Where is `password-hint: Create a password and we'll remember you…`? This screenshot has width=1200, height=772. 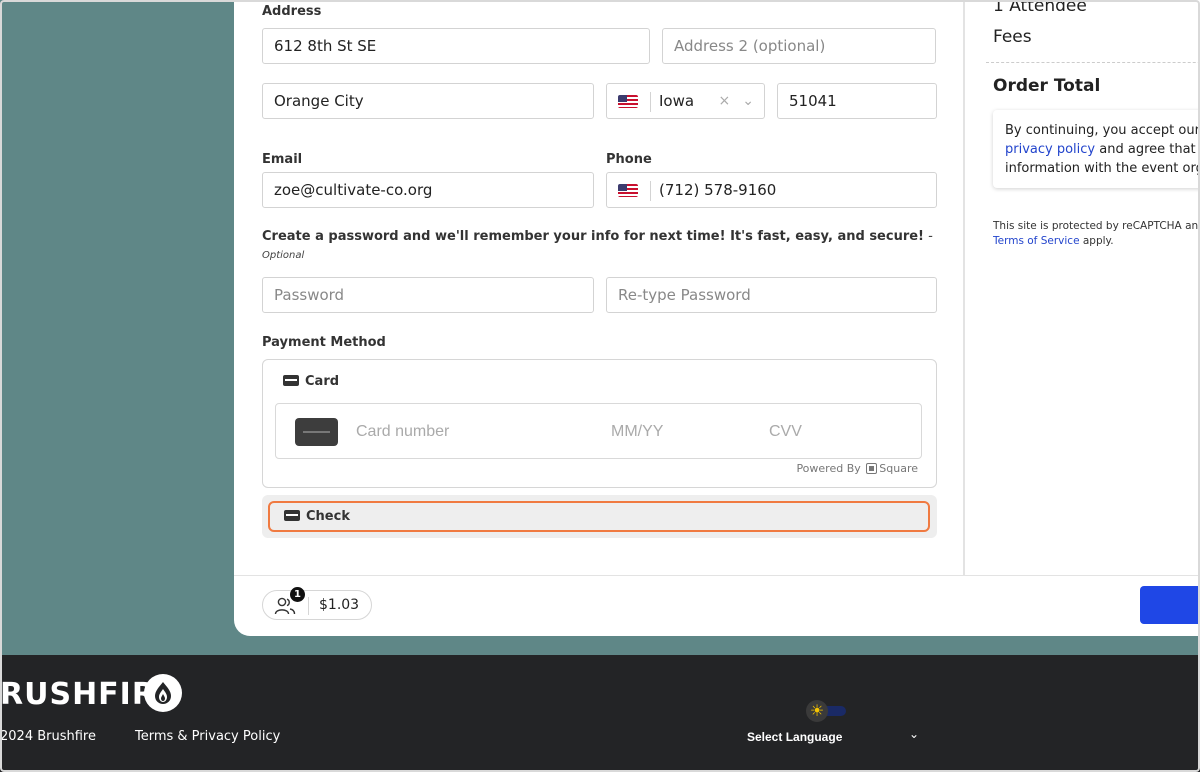
password-hint: Create a password and we'll remember you… is located at coordinates (597, 236).